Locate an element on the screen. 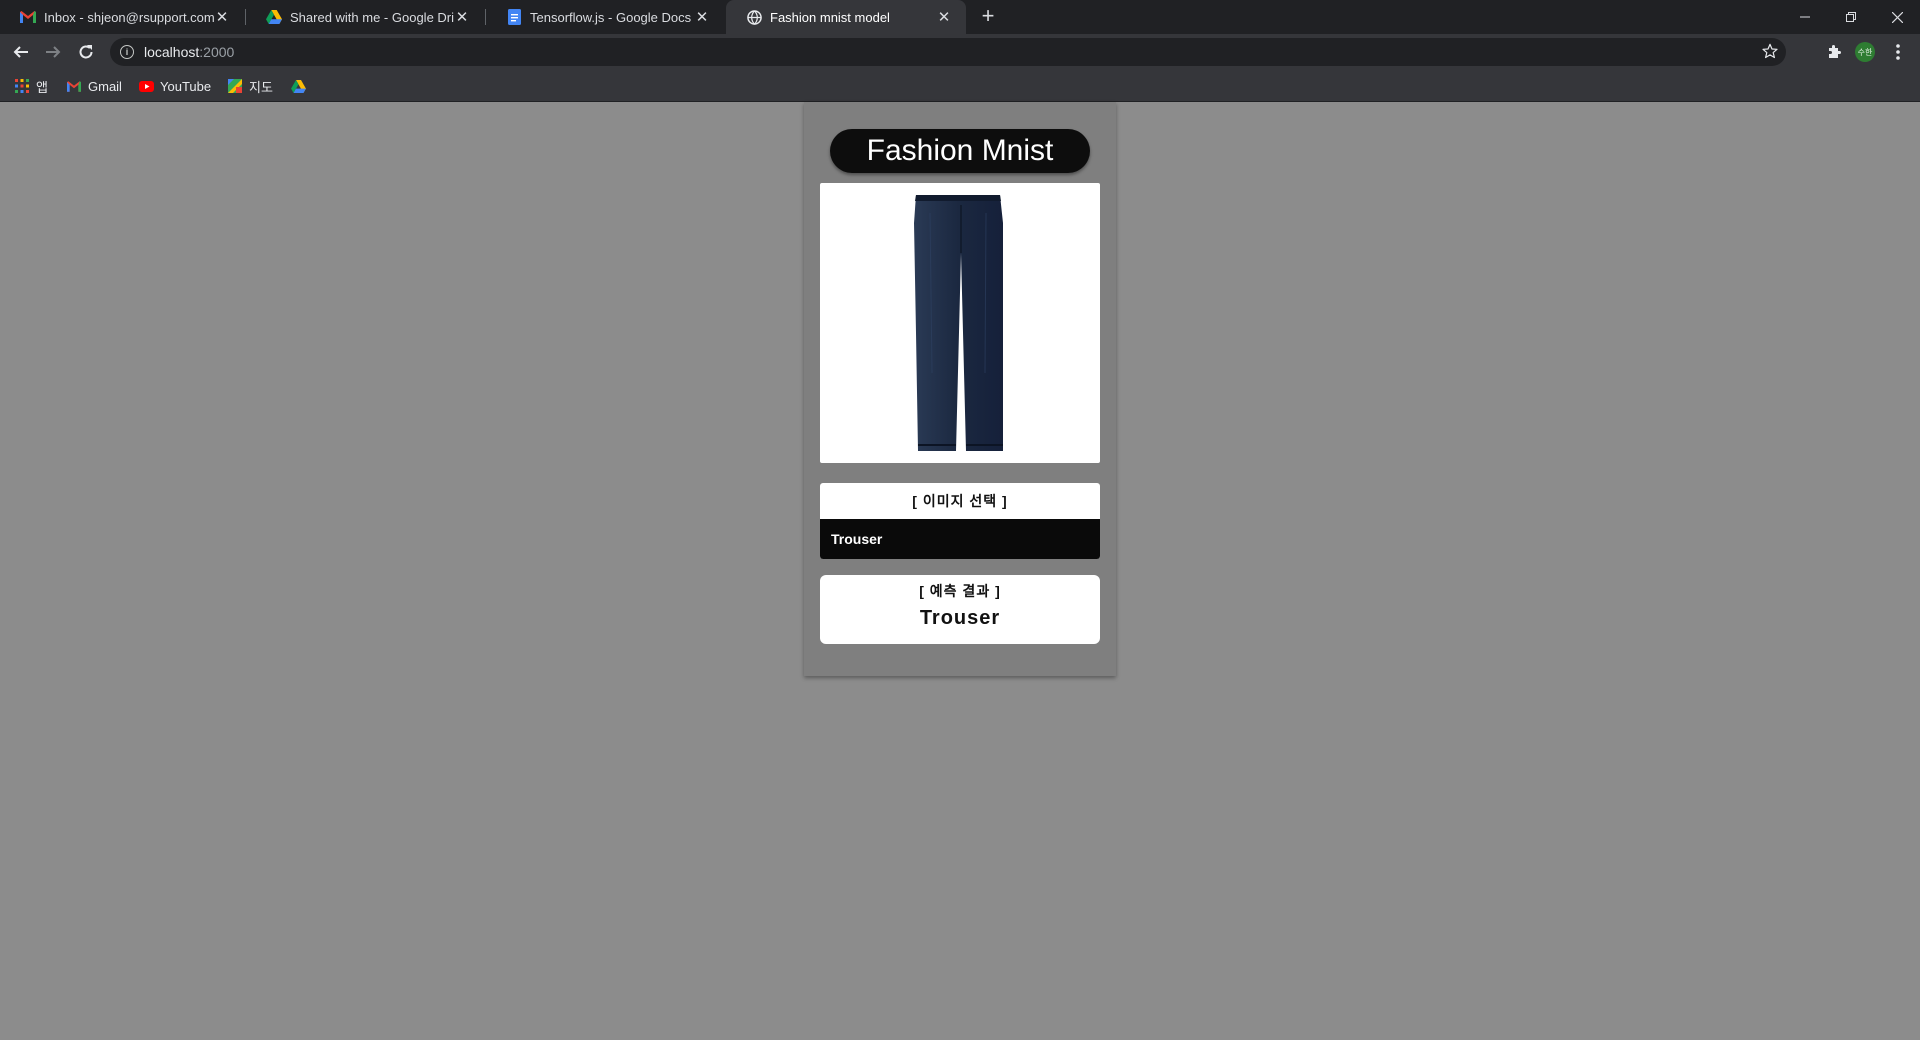  tab-fashion-mnist: Fashion mnist model ✕ is located at coordinates (846, 17).